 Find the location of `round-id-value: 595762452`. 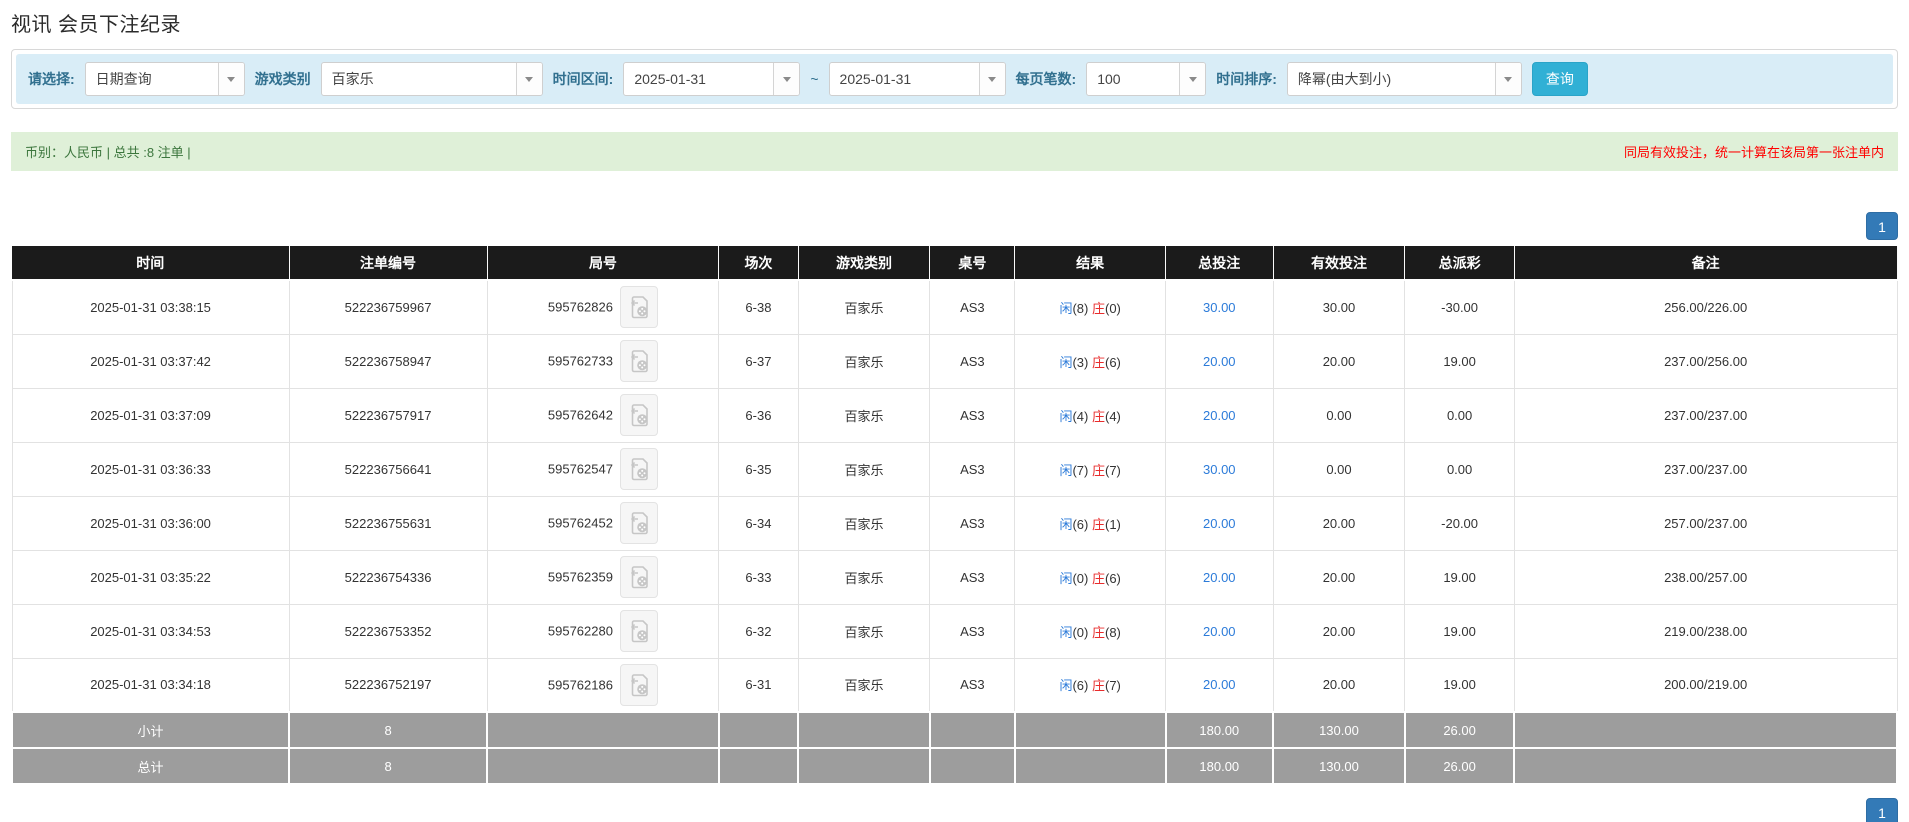

round-id-value: 595762452 is located at coordinates (580, 523).